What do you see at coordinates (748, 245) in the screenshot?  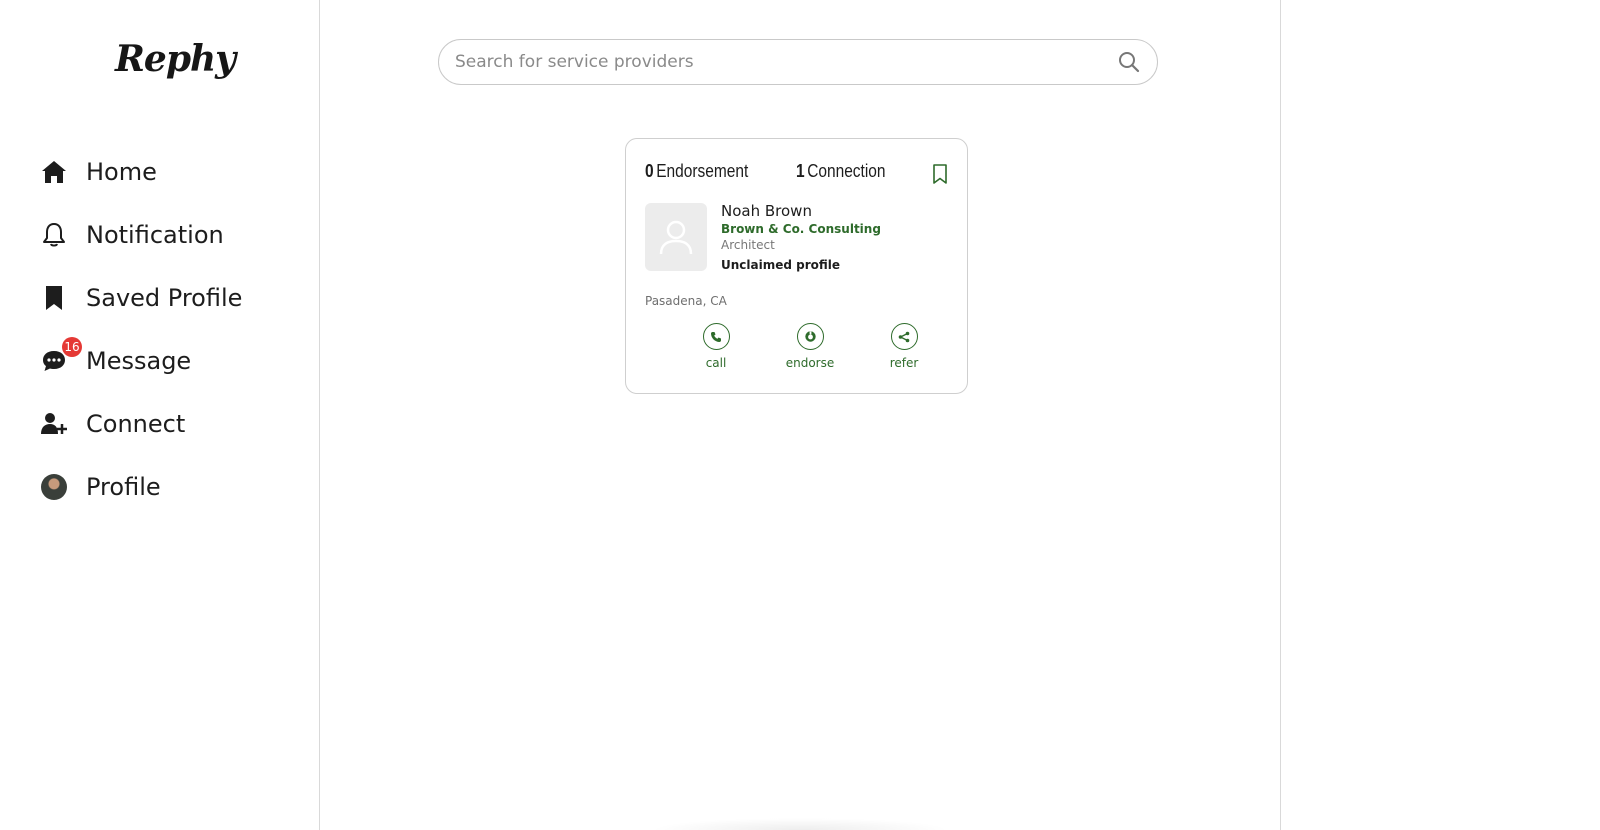 I see `provider-role: Architect` at bounding box center [748, 245].